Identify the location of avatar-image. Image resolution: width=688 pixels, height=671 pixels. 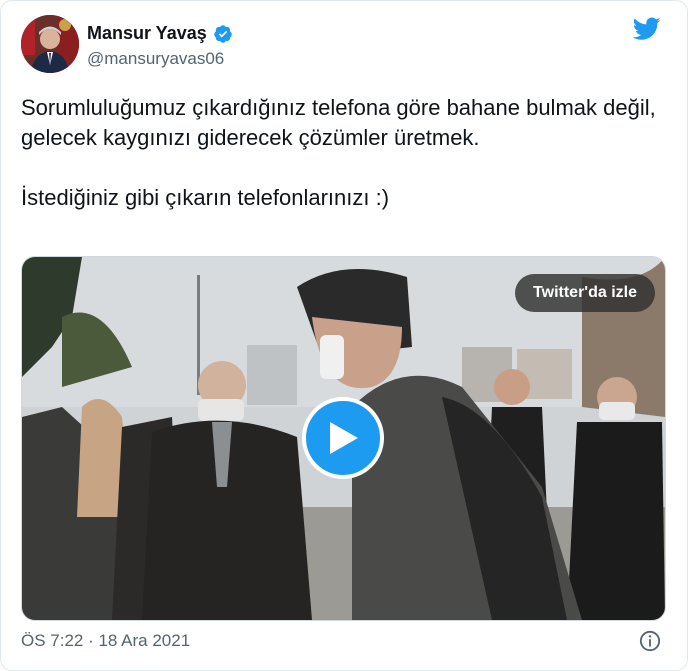
(50, 44).